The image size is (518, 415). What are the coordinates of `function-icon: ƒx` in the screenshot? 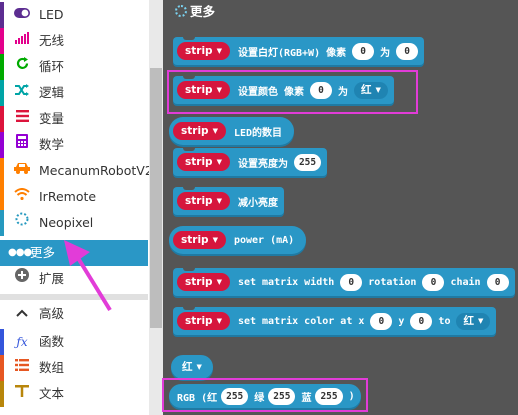 It's located at (22, 342).